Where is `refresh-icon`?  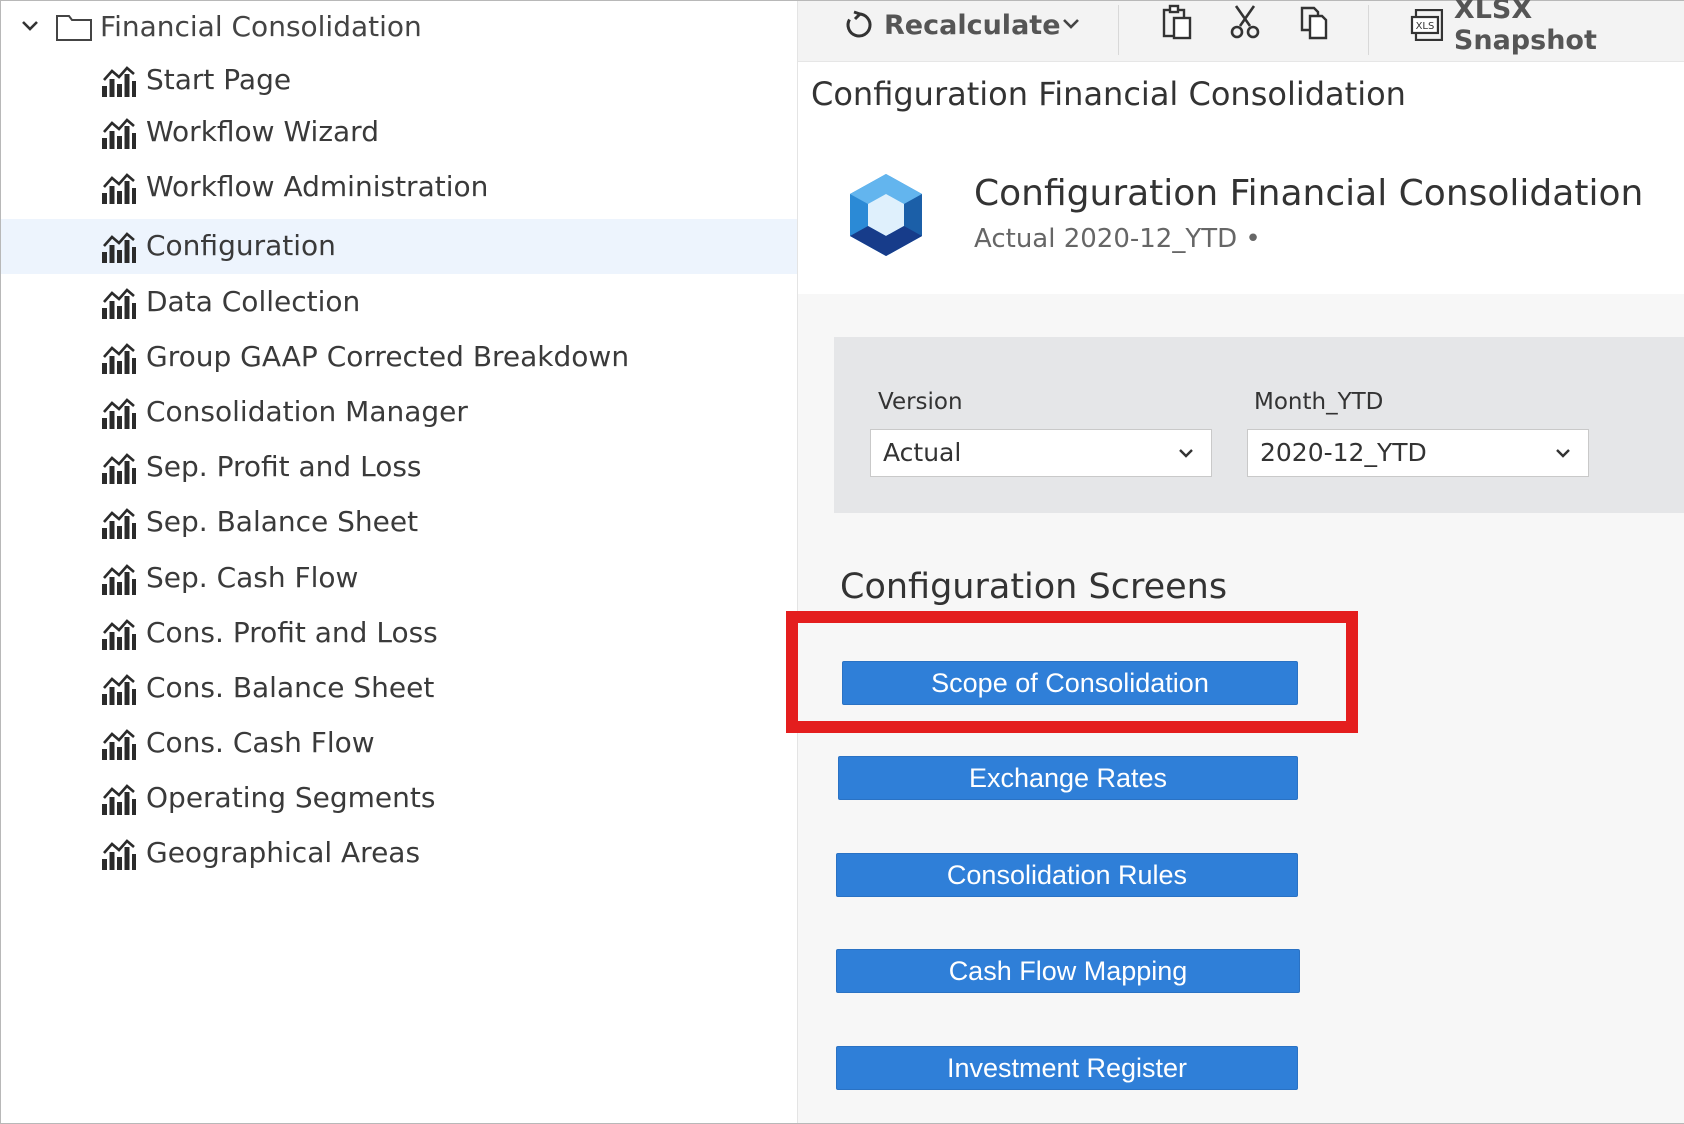
refresh-icon is located at coordinates (859, 24).